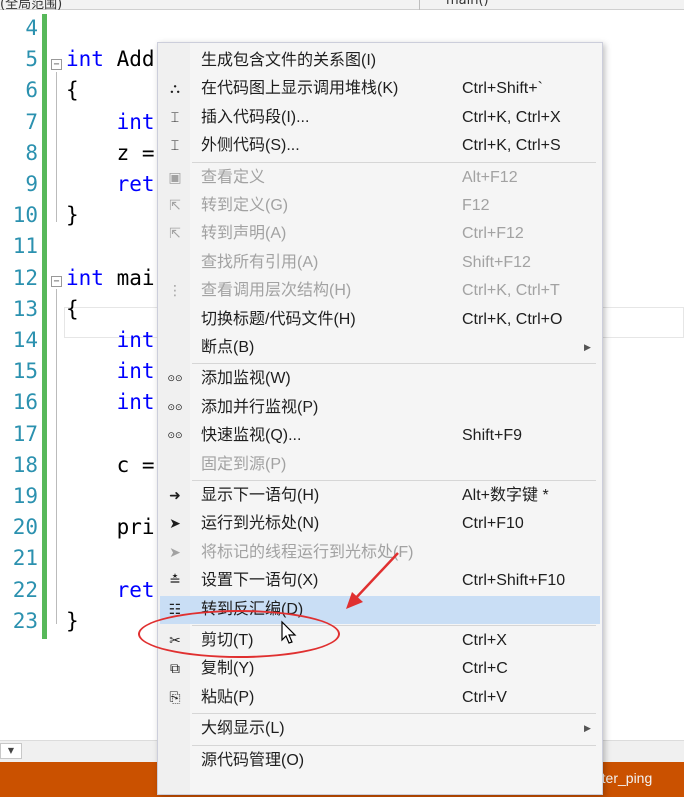 This screenshot has width=684, height=797. Describe the element at coordinates (372, 580) in the screenshot. I see `annotation-arrow-icon` at that location.